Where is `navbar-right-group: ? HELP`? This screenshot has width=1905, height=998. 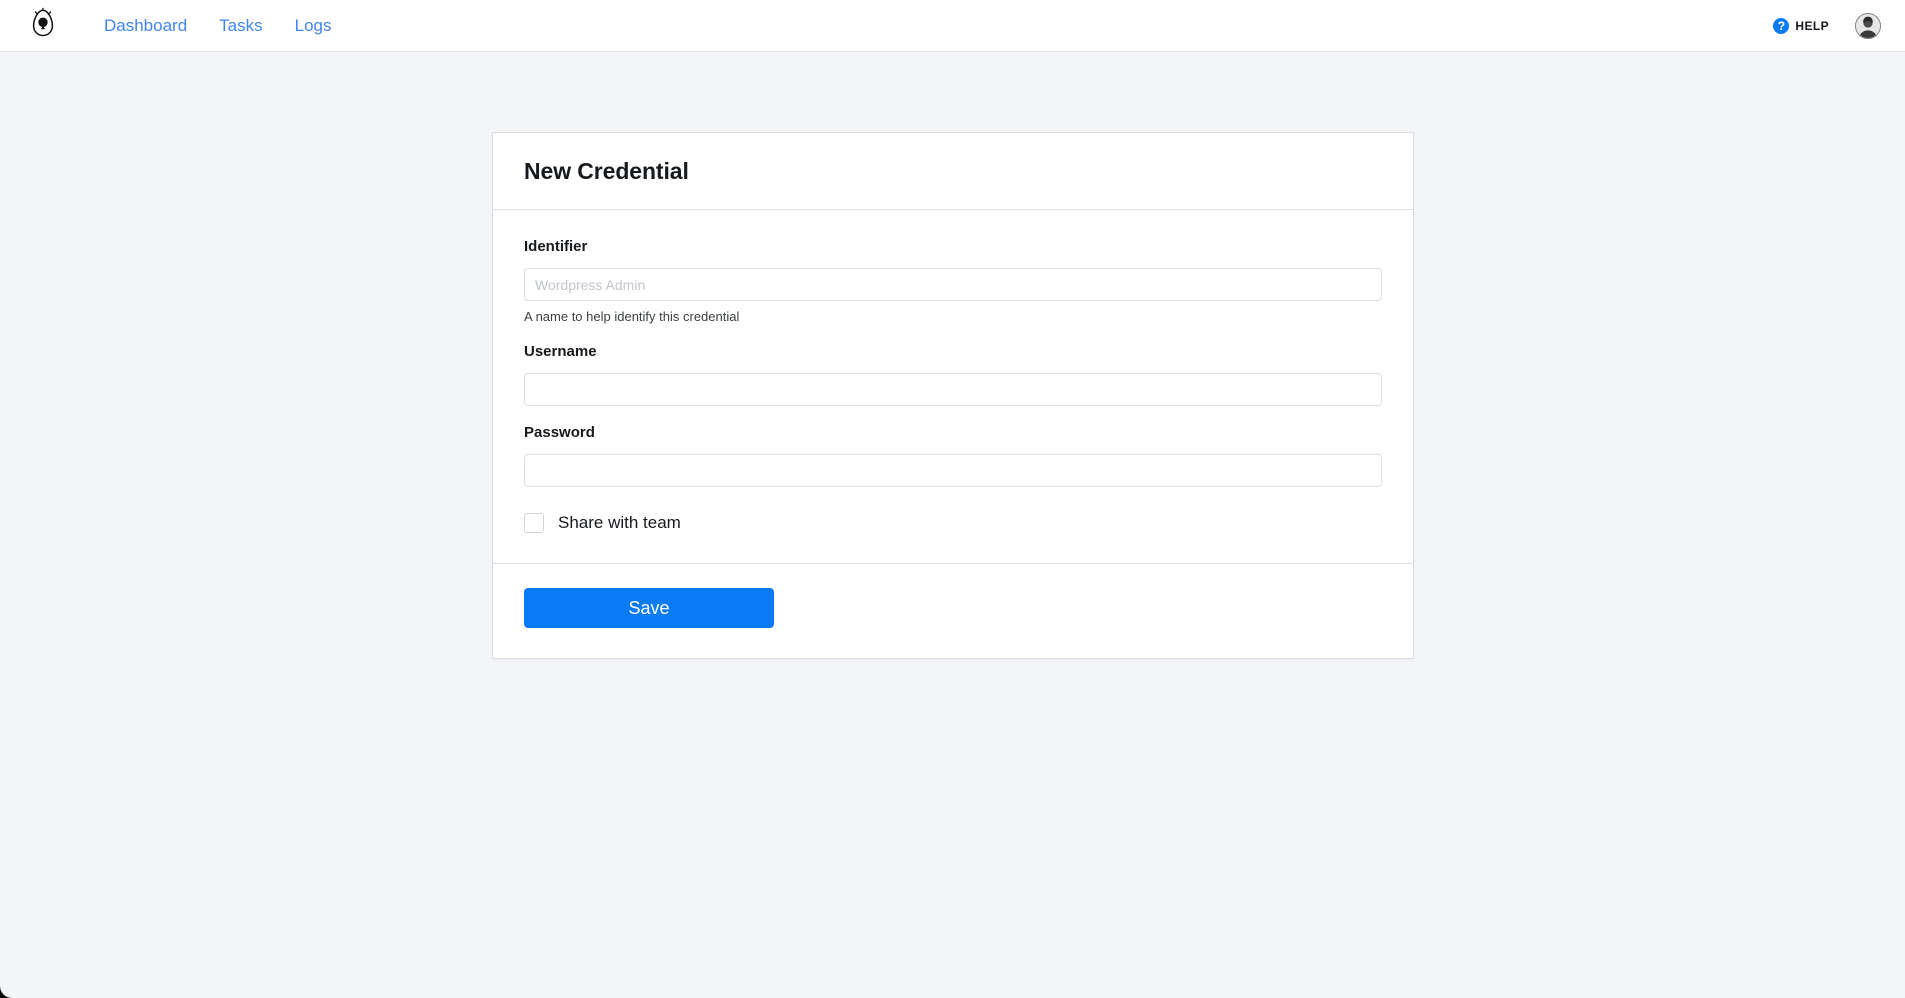 navbar-right-group: ? HELP is located at coordinates (1827, 25).